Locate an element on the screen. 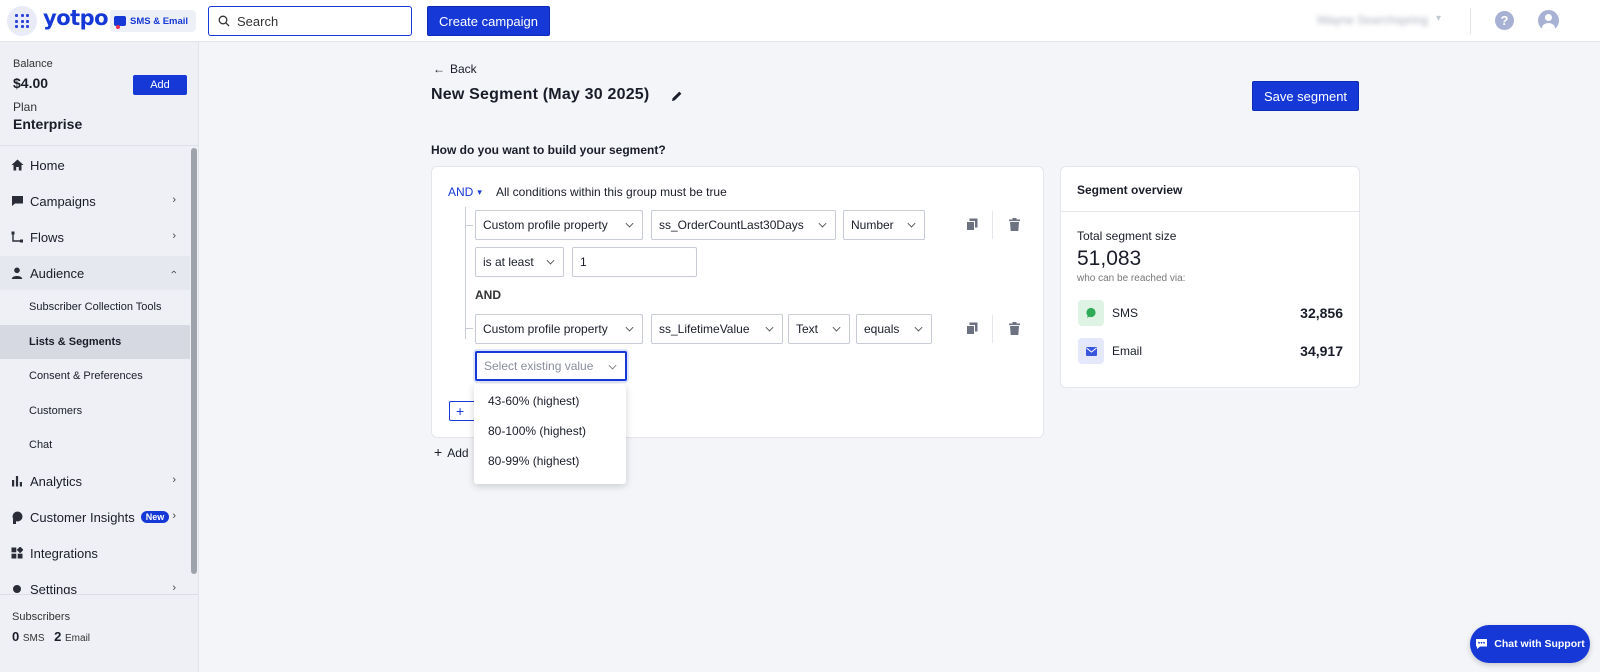  apps-grid-icon is located at coordinates (22, 21).